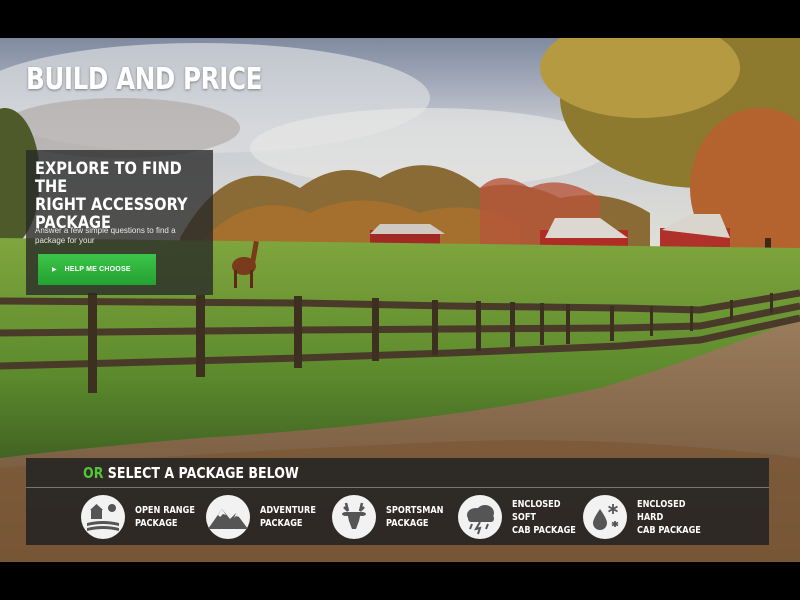 The height and width of the screenshot is (600, 800). I want to click on package-adventure: ADVENTURE PACKAGE, so click(273, 517).